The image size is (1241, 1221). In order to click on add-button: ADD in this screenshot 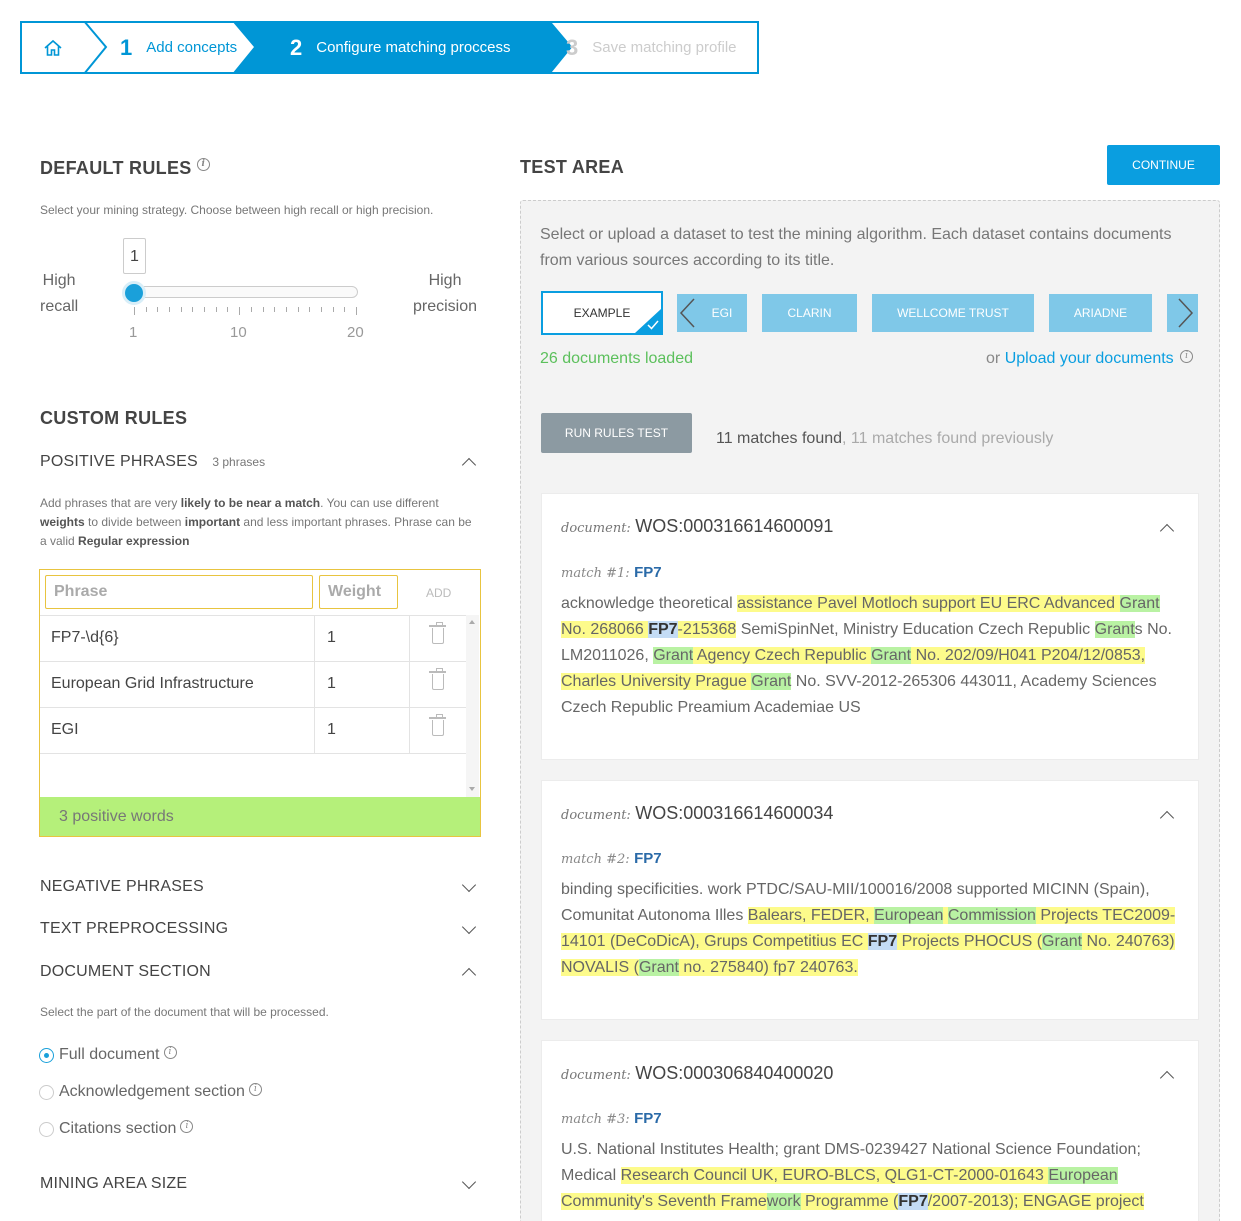, I will do `click(438, 593)`.